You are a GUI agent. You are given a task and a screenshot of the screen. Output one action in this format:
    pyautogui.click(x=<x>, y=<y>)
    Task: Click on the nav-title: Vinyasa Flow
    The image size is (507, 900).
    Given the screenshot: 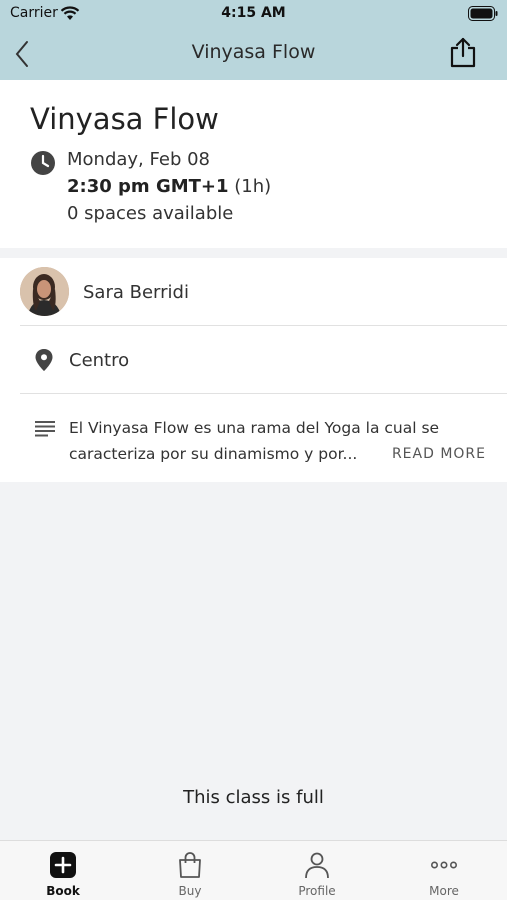 What is the action you would take?
    pyautogui.click(x=253, y=52)
    